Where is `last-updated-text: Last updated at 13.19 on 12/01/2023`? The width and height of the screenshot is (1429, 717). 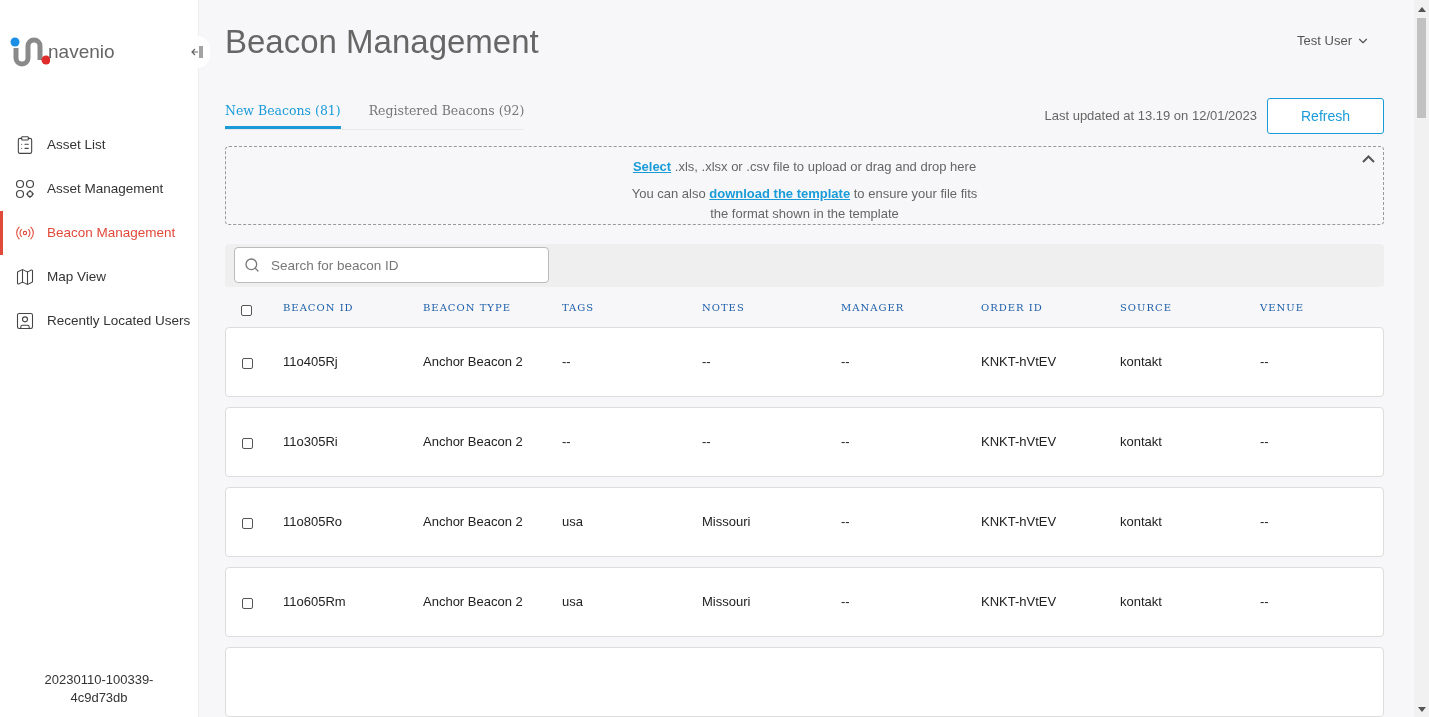
last-updated-text: Last updated at 13.19 on 12/01/2023 is located at coordinates (1150, 116).